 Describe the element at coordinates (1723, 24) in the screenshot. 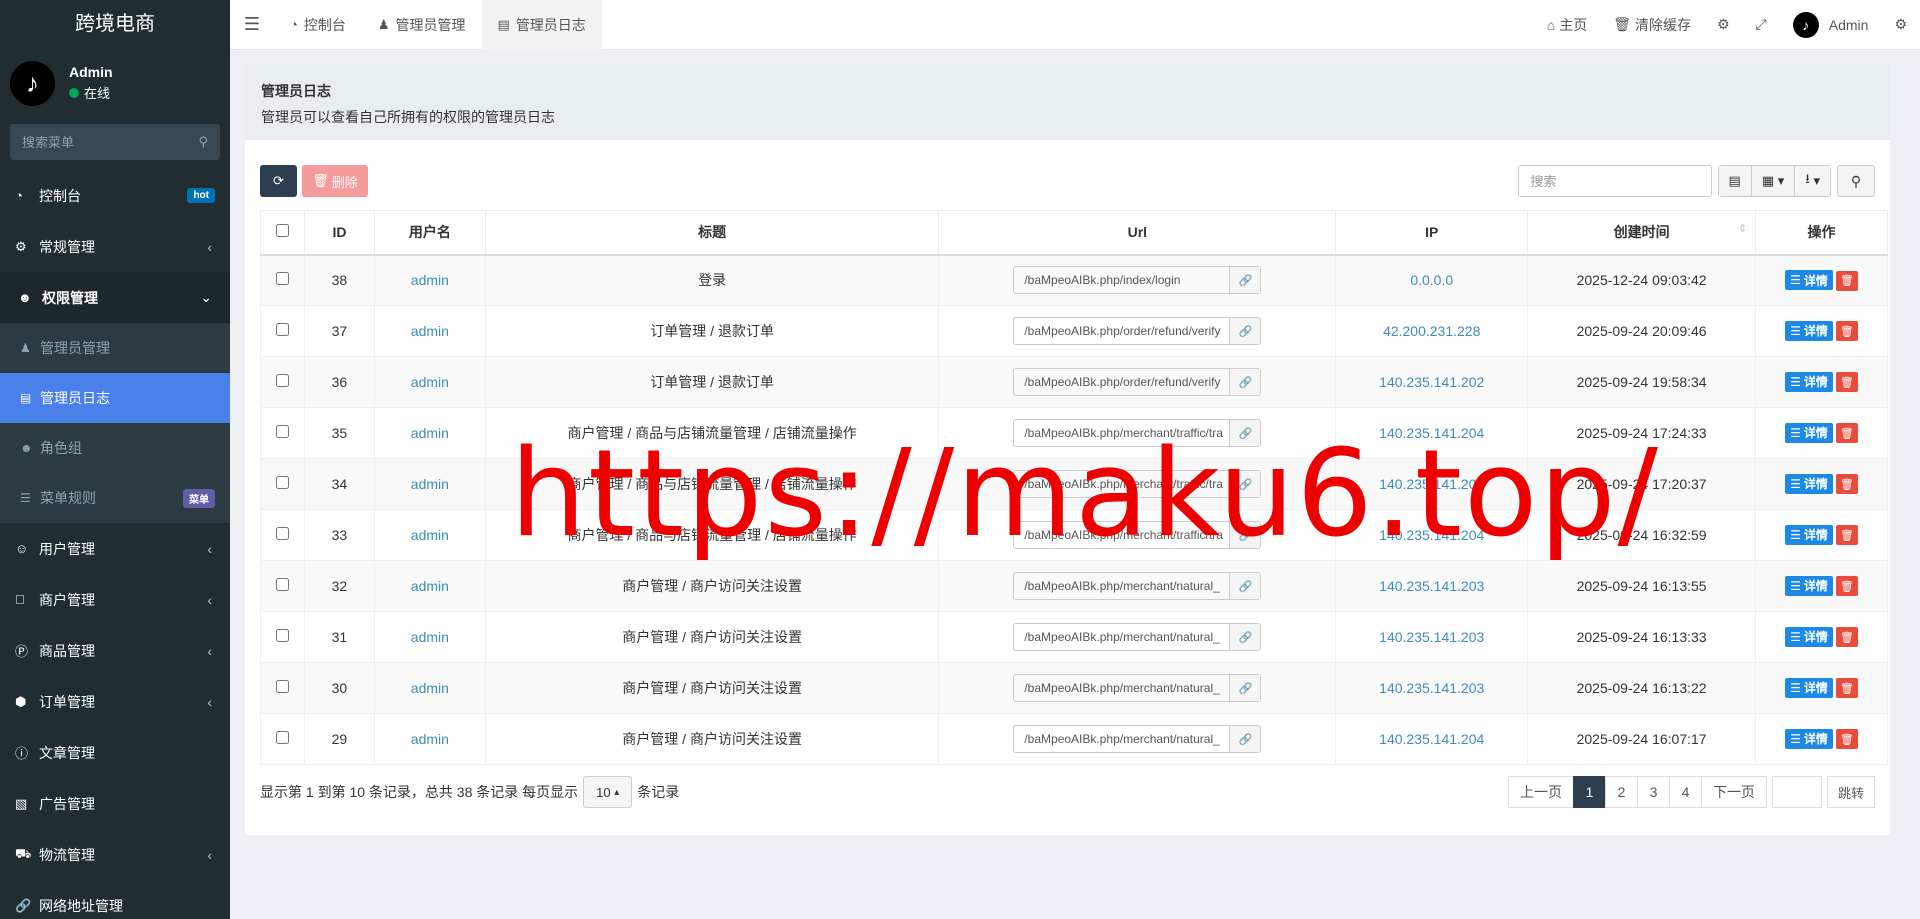

I see `language-icon: ⚙` at that location.